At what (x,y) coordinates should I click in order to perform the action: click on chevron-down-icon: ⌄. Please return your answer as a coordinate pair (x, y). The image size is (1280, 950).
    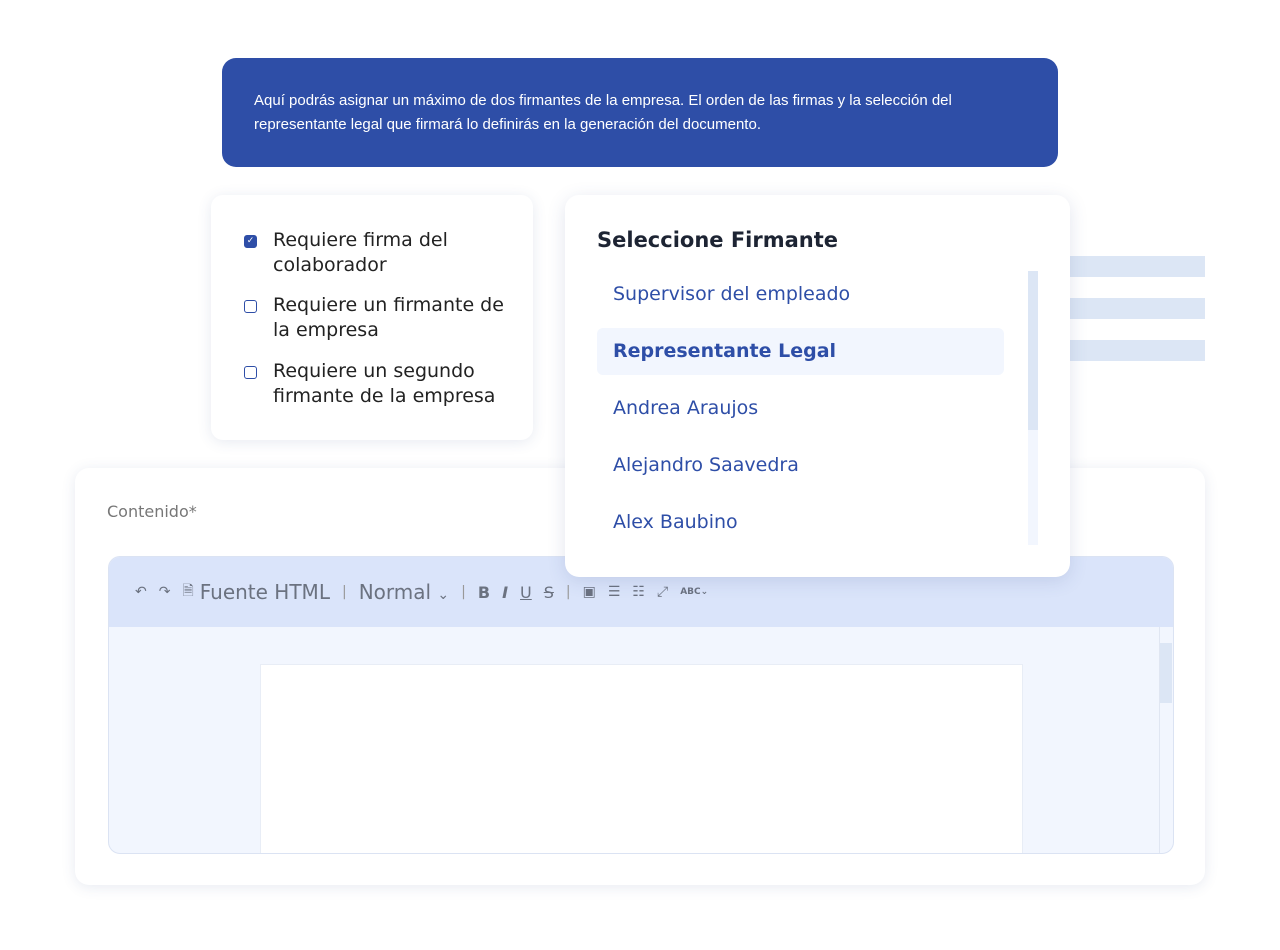
    Looking at the image, I should click on (443, 595).